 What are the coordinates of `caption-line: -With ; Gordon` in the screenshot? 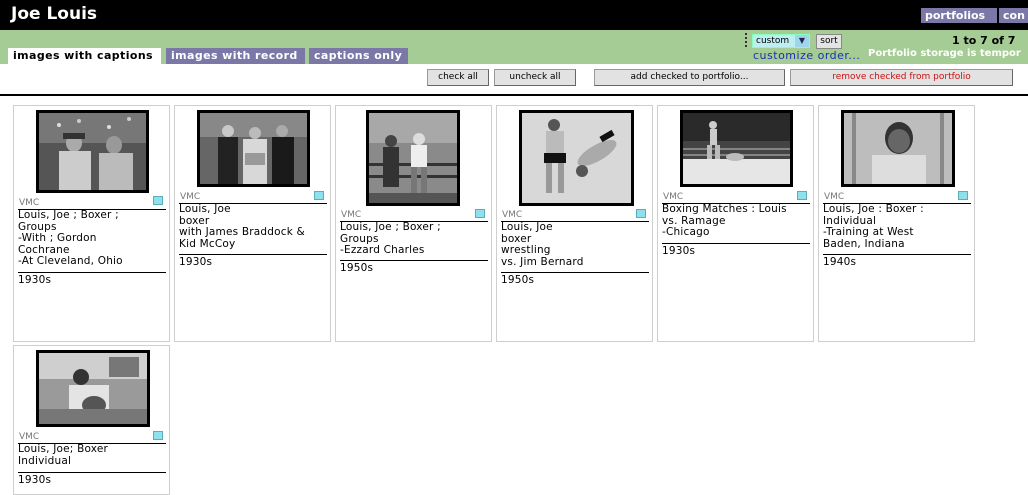 It's located at (57, 238).